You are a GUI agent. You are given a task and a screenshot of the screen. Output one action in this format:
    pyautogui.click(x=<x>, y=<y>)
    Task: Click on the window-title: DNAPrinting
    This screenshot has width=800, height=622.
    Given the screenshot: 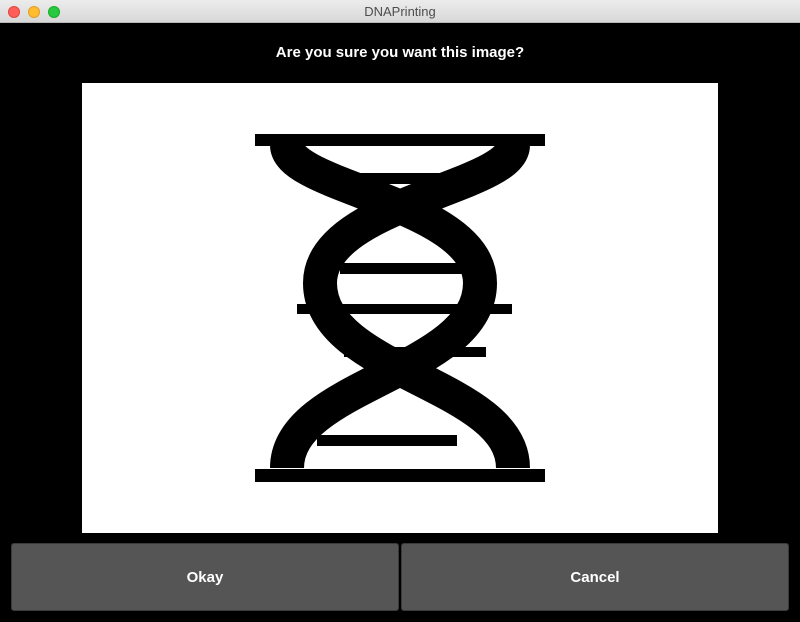 What is the action you would take?
    pyautogui.click(x=400, y=11)
    